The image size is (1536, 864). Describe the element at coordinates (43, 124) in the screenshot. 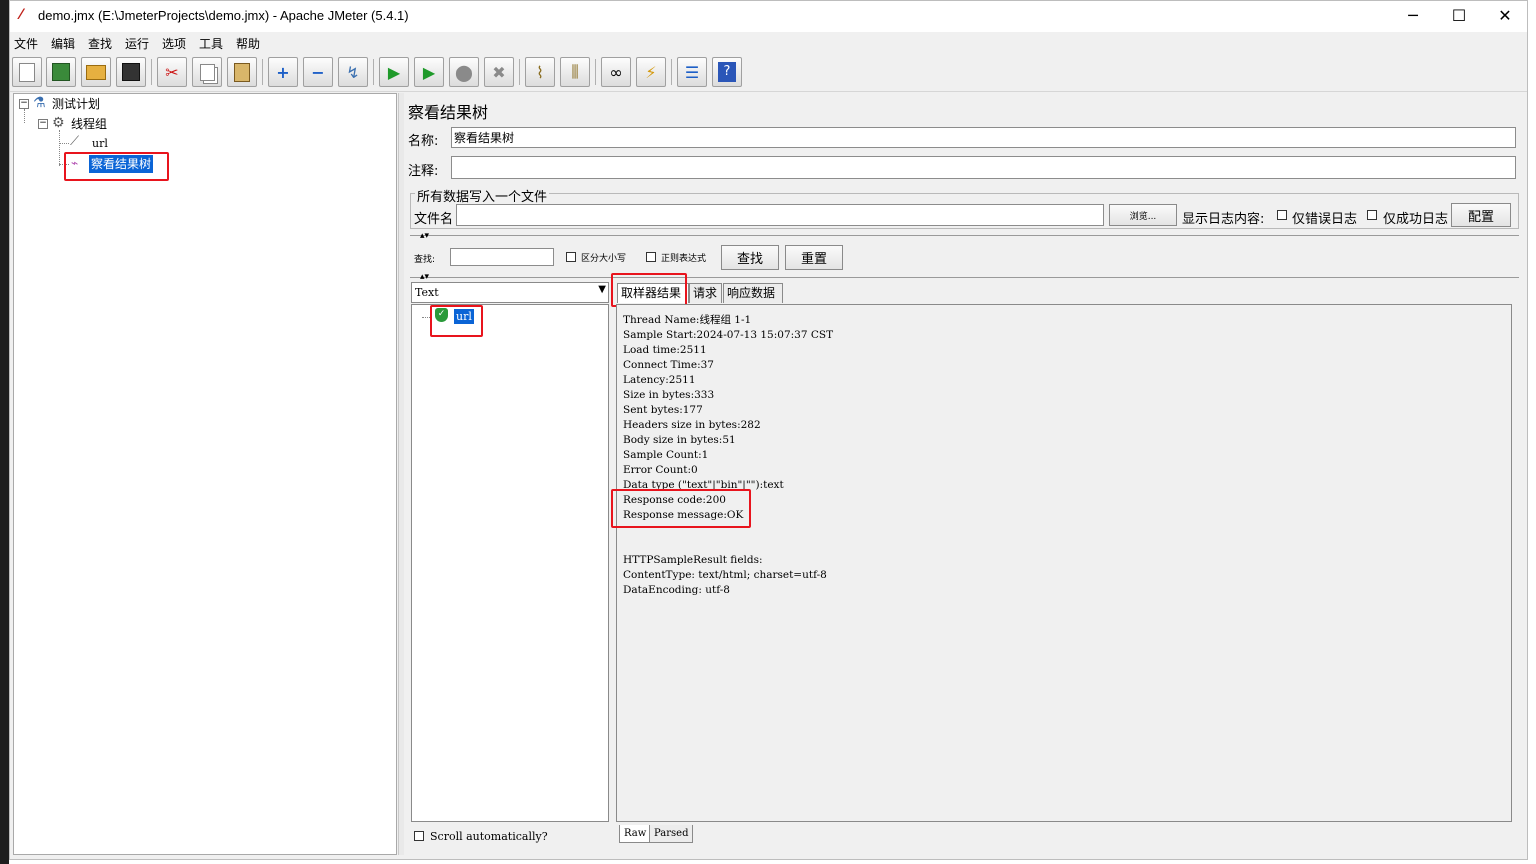

I see `collapse-thread-group-toggle: −` at that location.